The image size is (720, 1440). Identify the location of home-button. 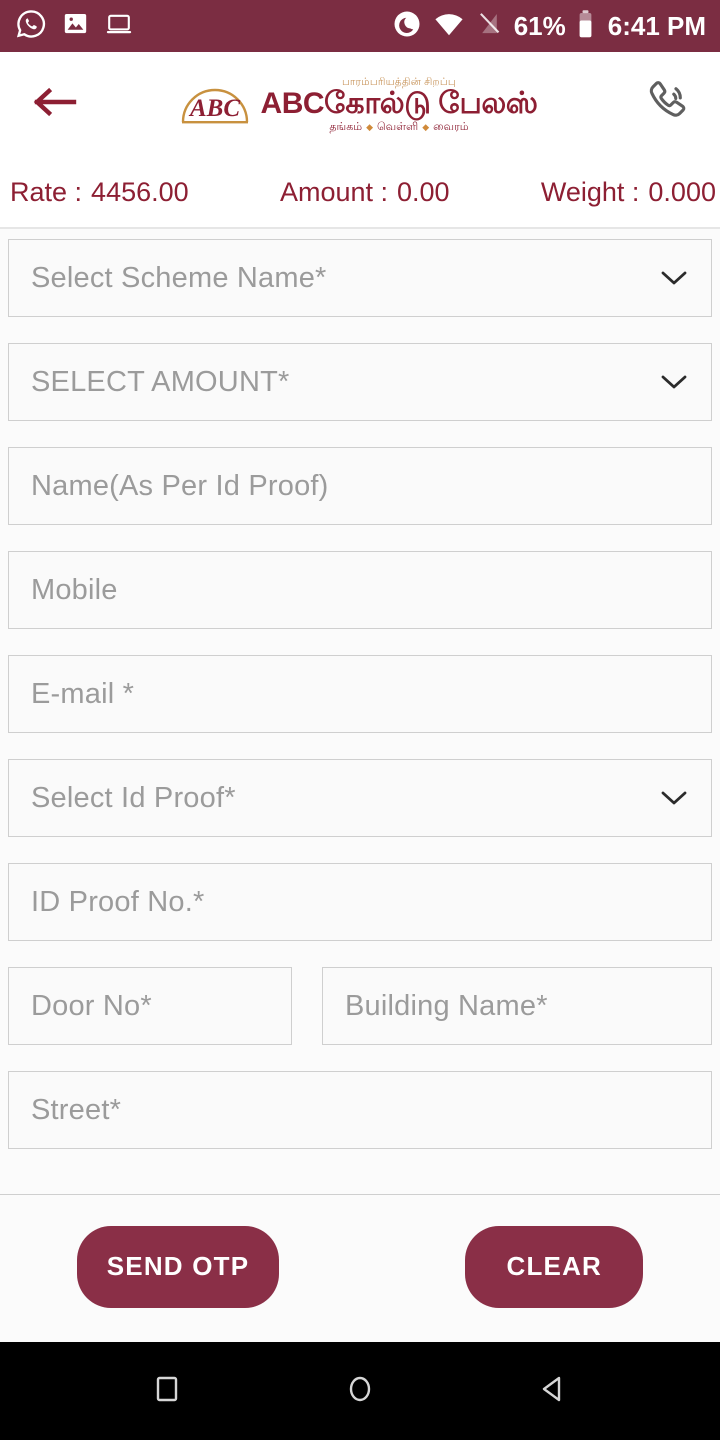
(360, 1391).